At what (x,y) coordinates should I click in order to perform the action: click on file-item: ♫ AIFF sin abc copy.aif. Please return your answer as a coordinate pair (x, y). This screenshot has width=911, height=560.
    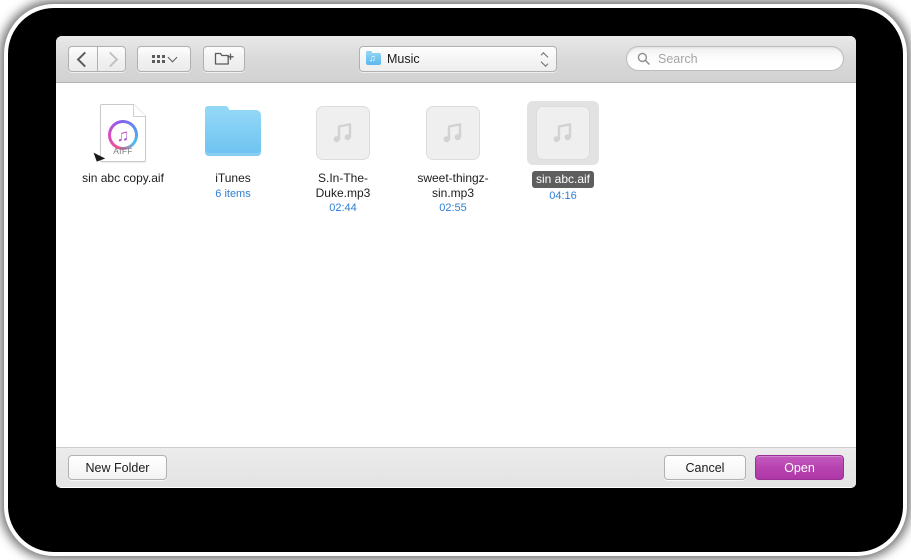
    Looking at the image, I should click on (123, 155).